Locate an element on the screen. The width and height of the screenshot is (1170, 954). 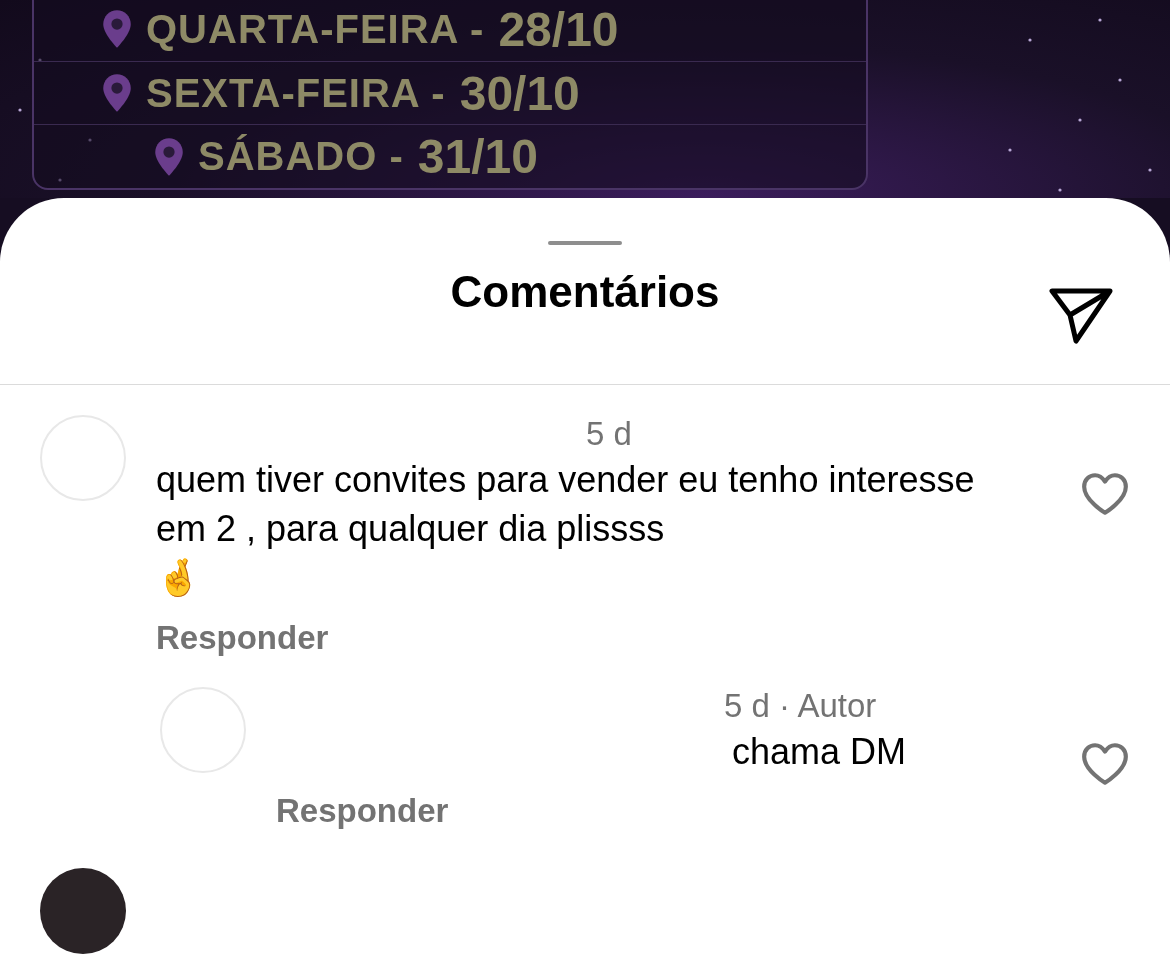
comment-text: quem tiver convites para vender eu tenho interesse em 2 , para qualquer dia plissss is located at coordinates (566, 504).